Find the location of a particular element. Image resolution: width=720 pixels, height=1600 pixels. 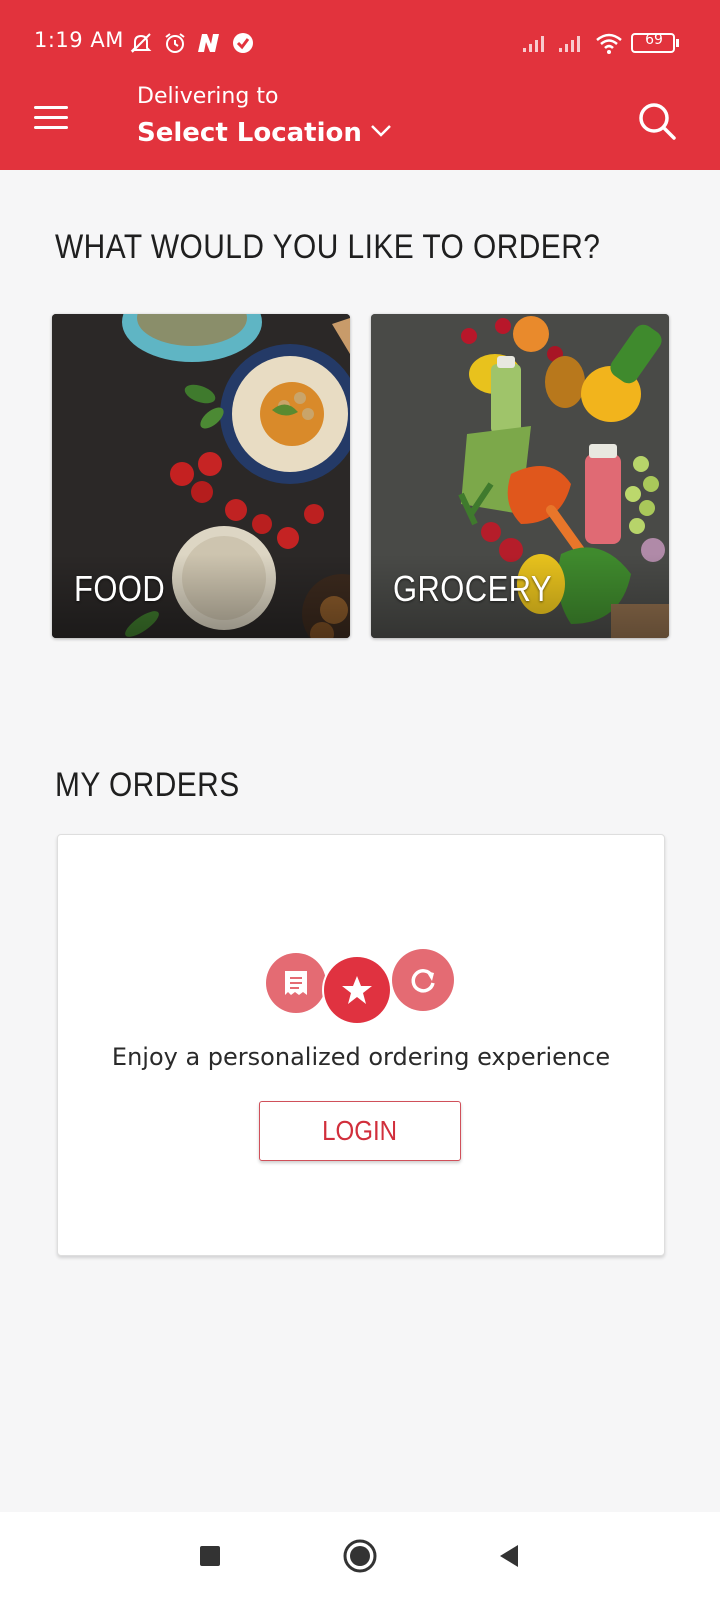

location-selector: Select Location is located at coordinates (264, 133).